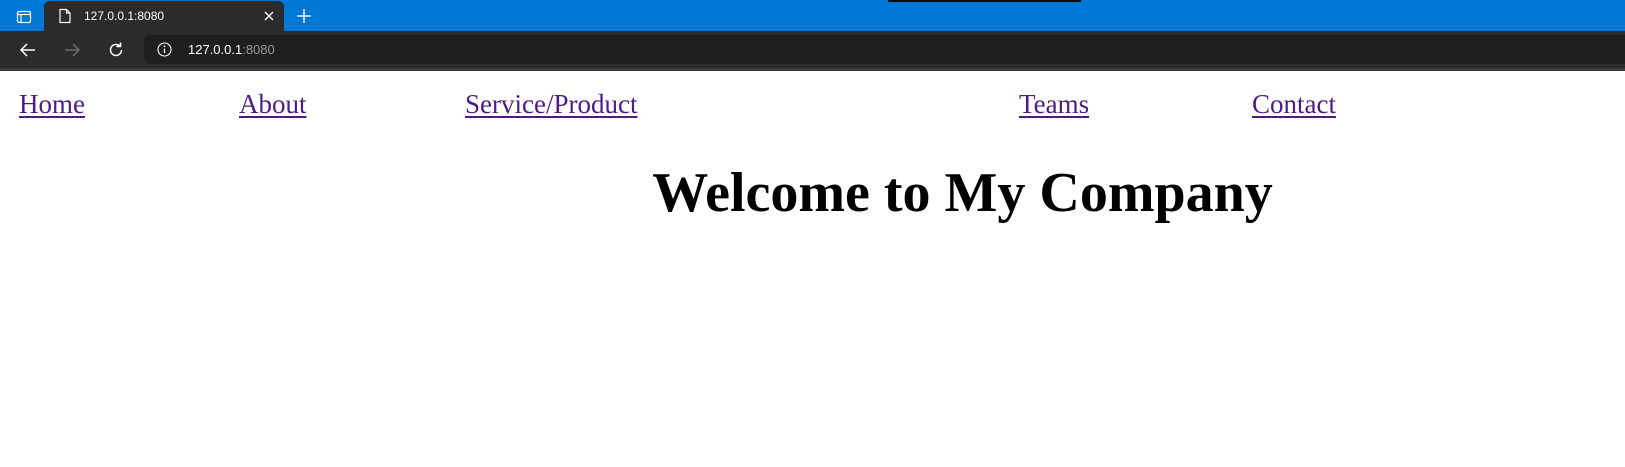 The width and height of the screenshot is (1625, 467). Describe the element at coordinates (273, 104) in the screenshot. I see `nav-link-about: About` at that location.